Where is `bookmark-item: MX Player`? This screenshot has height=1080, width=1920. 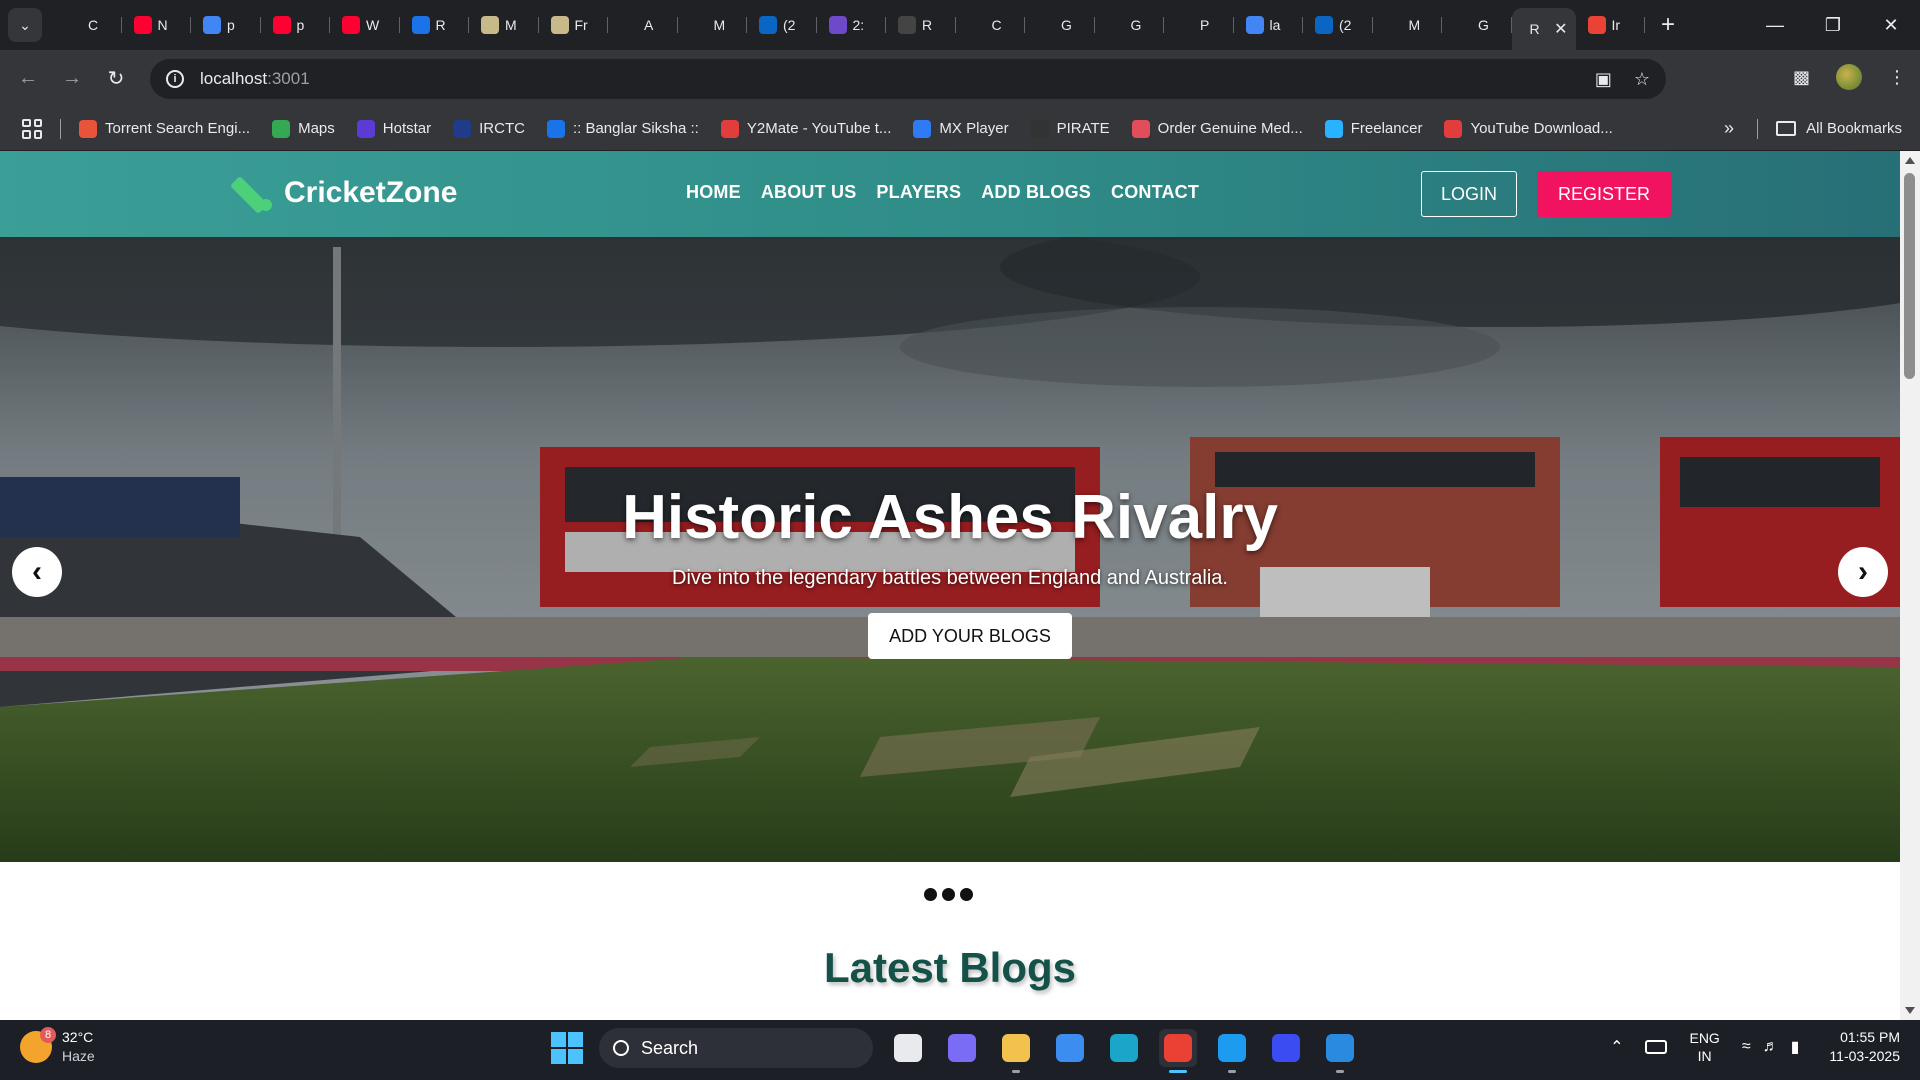
bookmark-item: MX Player is located at coordinates (961, 128).